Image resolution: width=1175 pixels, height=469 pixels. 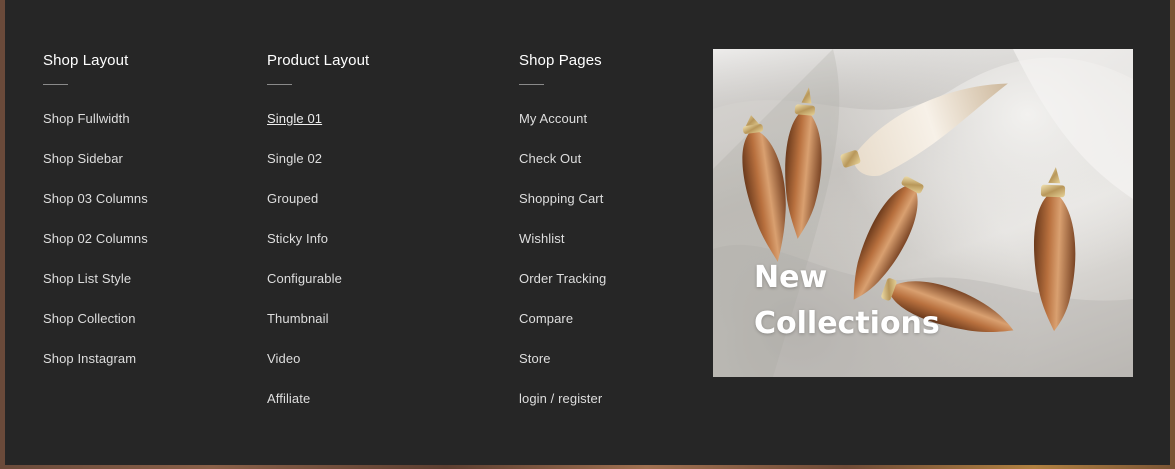 What do you see at coordinates (553, 119) in the screenshot?
I see `menu-link-my-account: My Account` at bounding box center [553, 119].